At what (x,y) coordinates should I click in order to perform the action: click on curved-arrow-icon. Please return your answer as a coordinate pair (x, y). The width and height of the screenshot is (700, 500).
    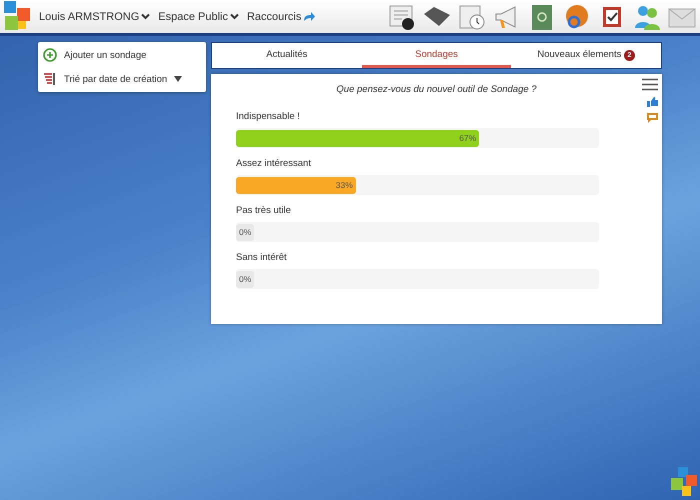
    Looking at the image, I should click on (309, 16).